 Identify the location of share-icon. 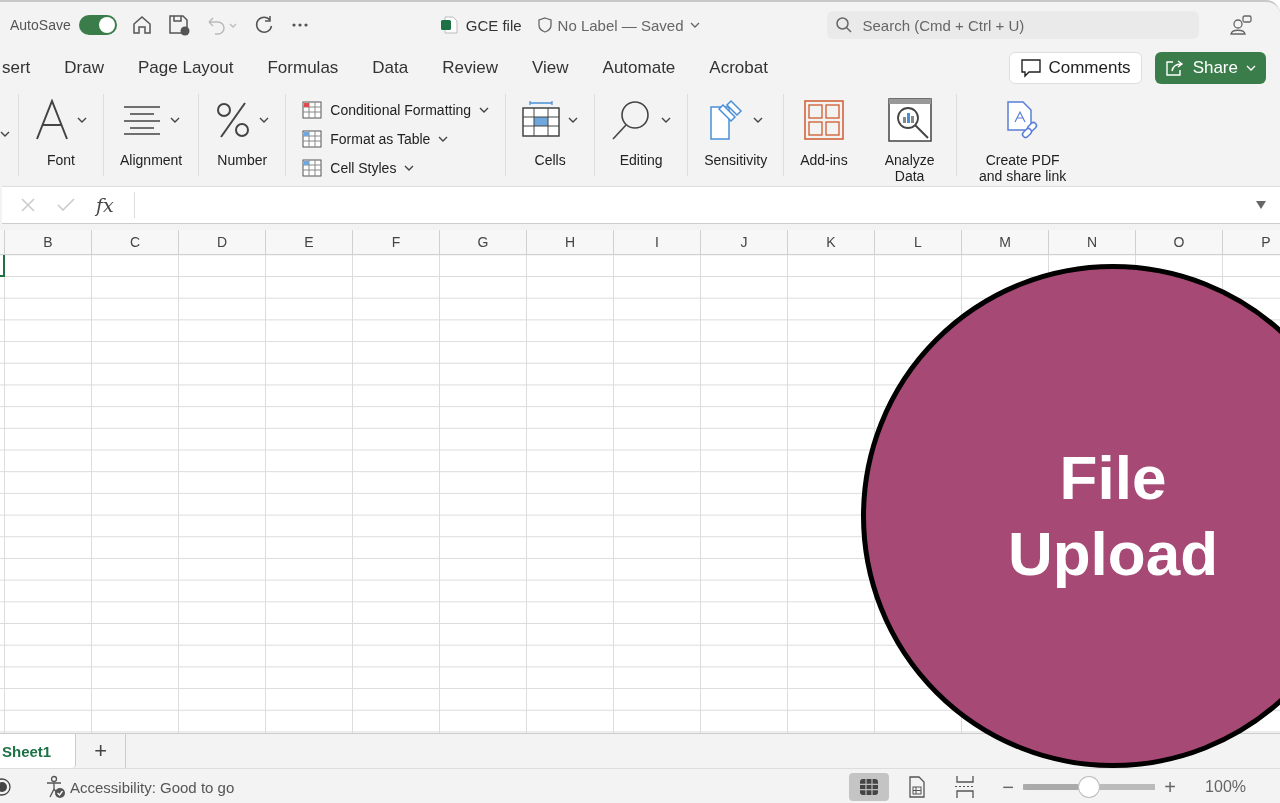
(1174, 68).